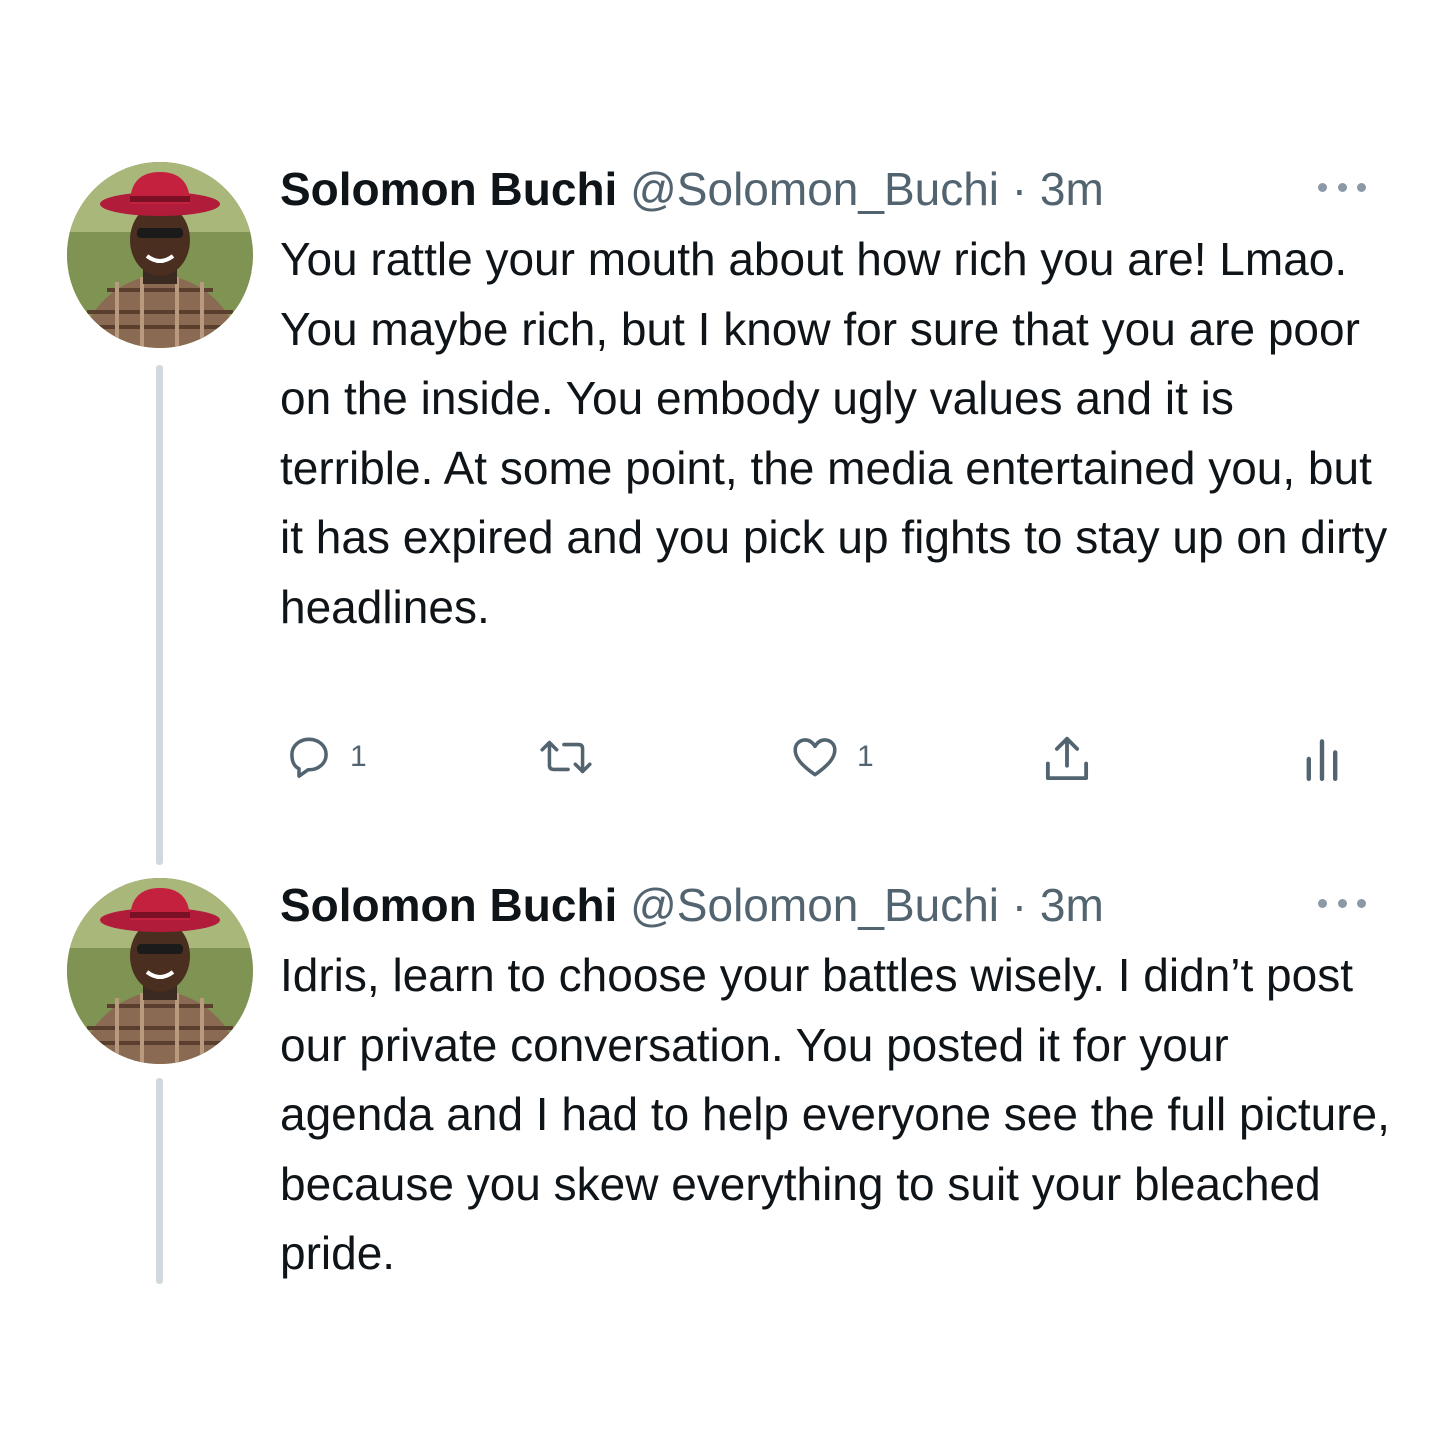 The width and height of the screenshot is (1440, 1440). I want to click on share-icon, so click(1067, 758).